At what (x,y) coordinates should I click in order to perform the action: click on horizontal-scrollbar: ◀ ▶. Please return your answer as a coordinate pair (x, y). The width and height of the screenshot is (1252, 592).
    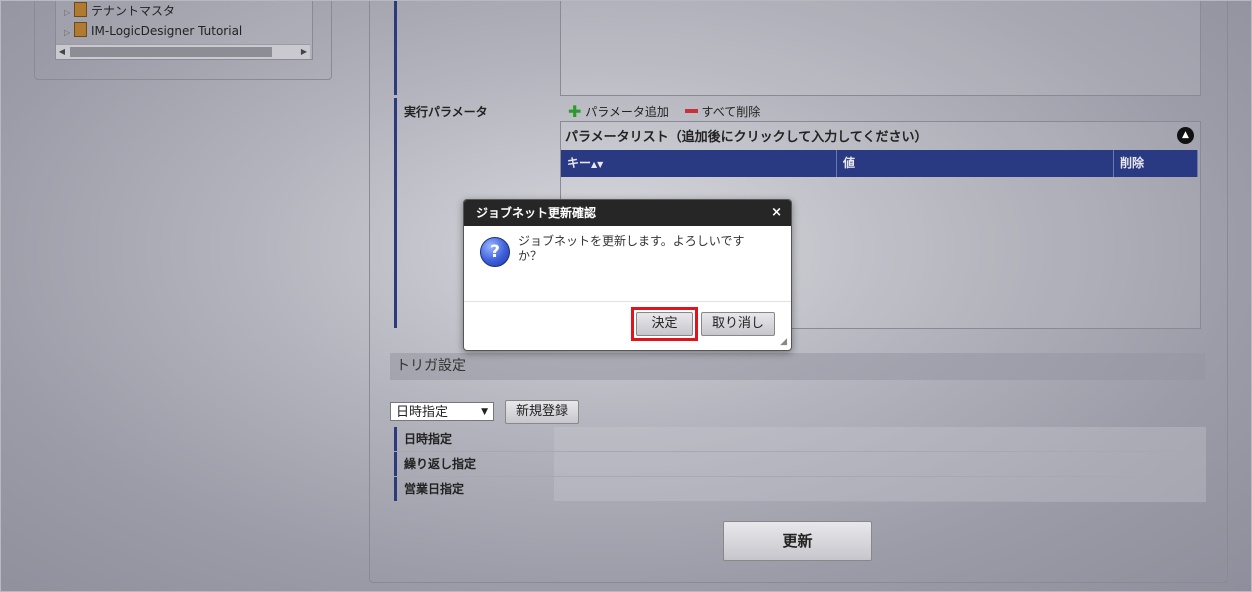
    Looking at the image, I should click on (183, 51).